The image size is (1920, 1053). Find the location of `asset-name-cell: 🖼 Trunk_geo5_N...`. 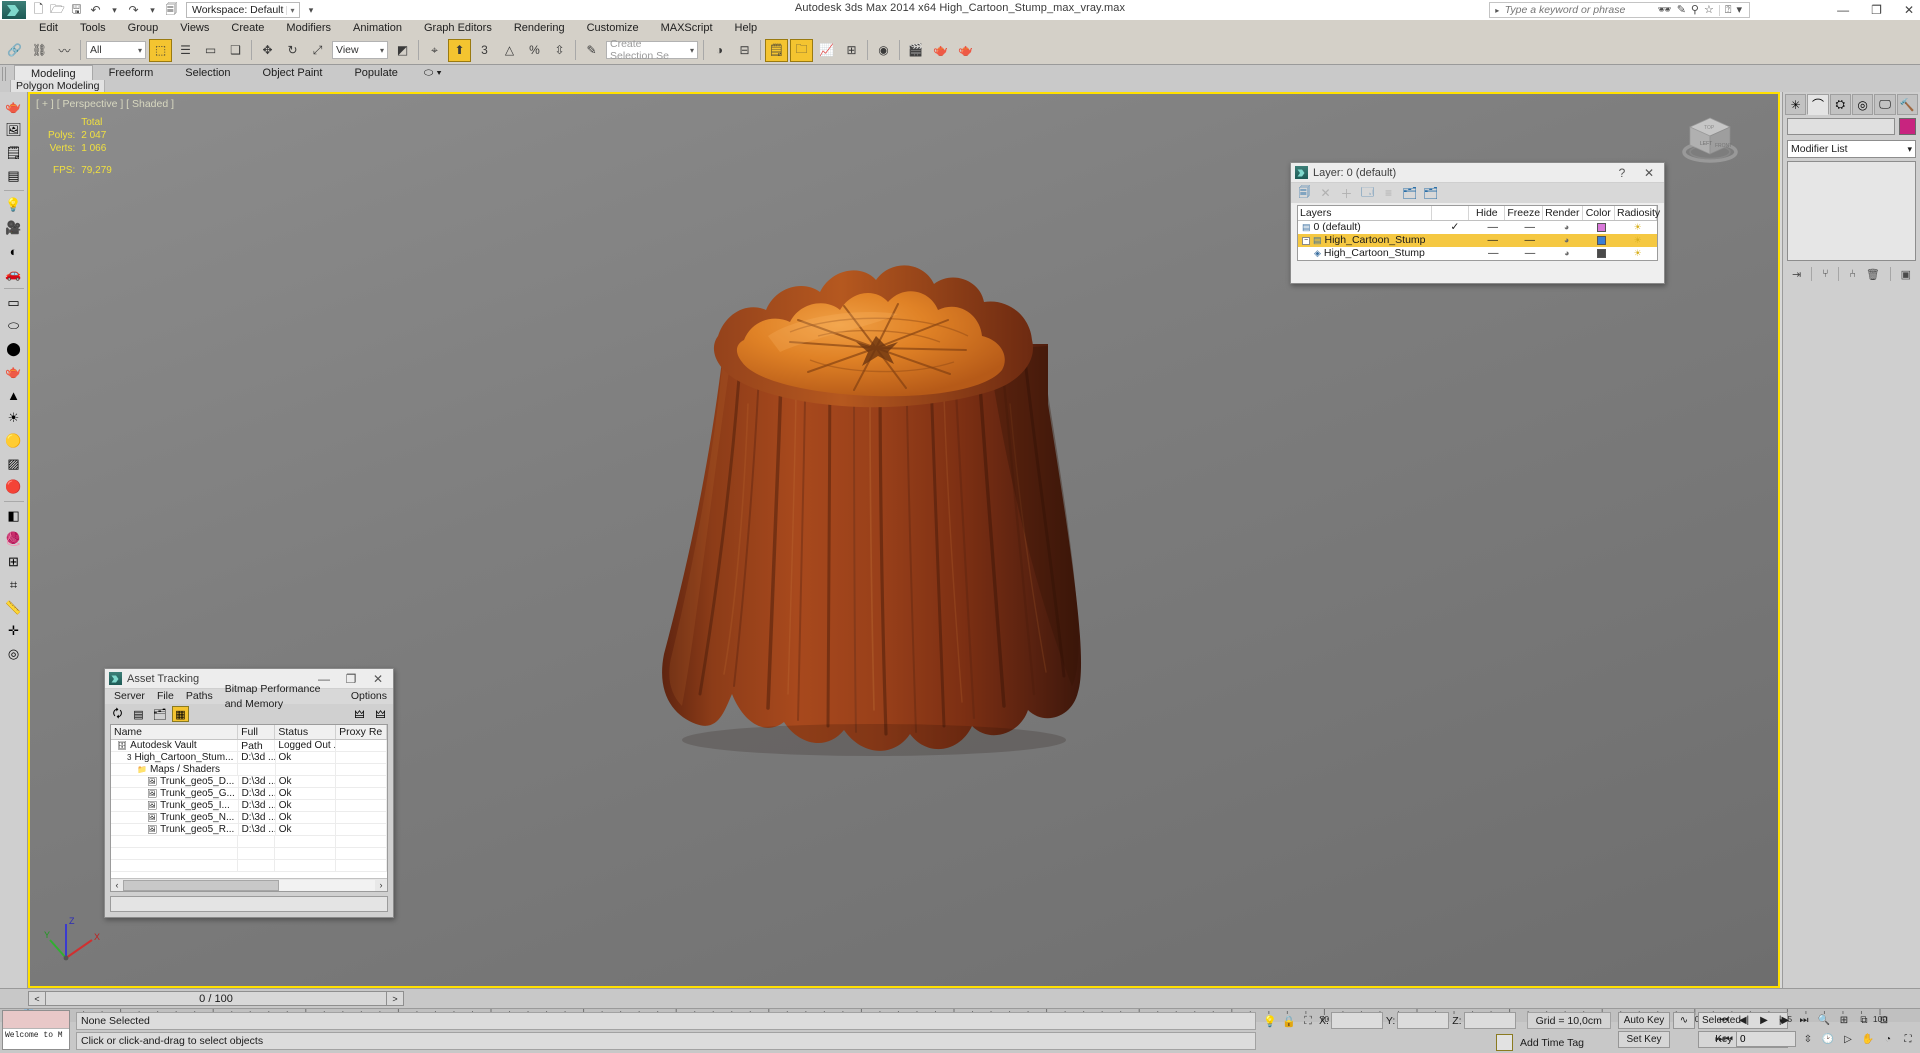

asset-name-cell: 🖼 Trunk_geo5_N... is located at coordinates (175, 817).